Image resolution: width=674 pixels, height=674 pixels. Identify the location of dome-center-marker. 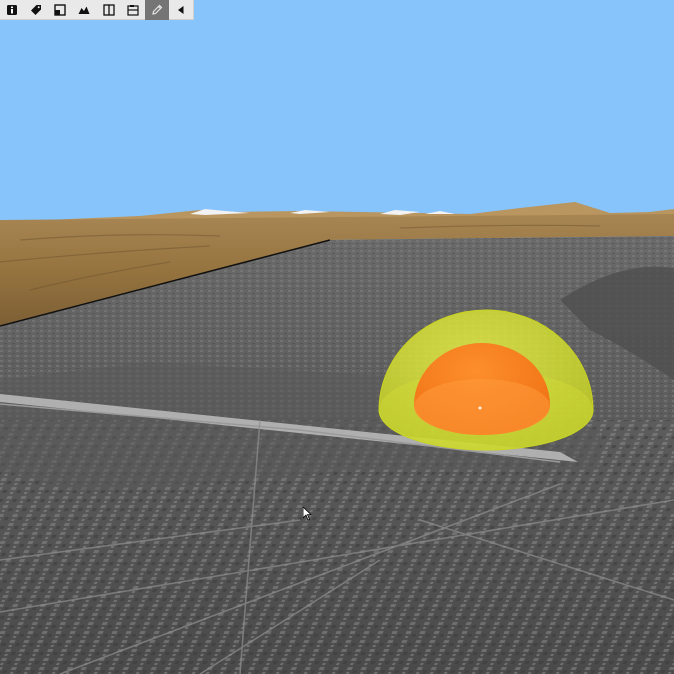
(480, 408).